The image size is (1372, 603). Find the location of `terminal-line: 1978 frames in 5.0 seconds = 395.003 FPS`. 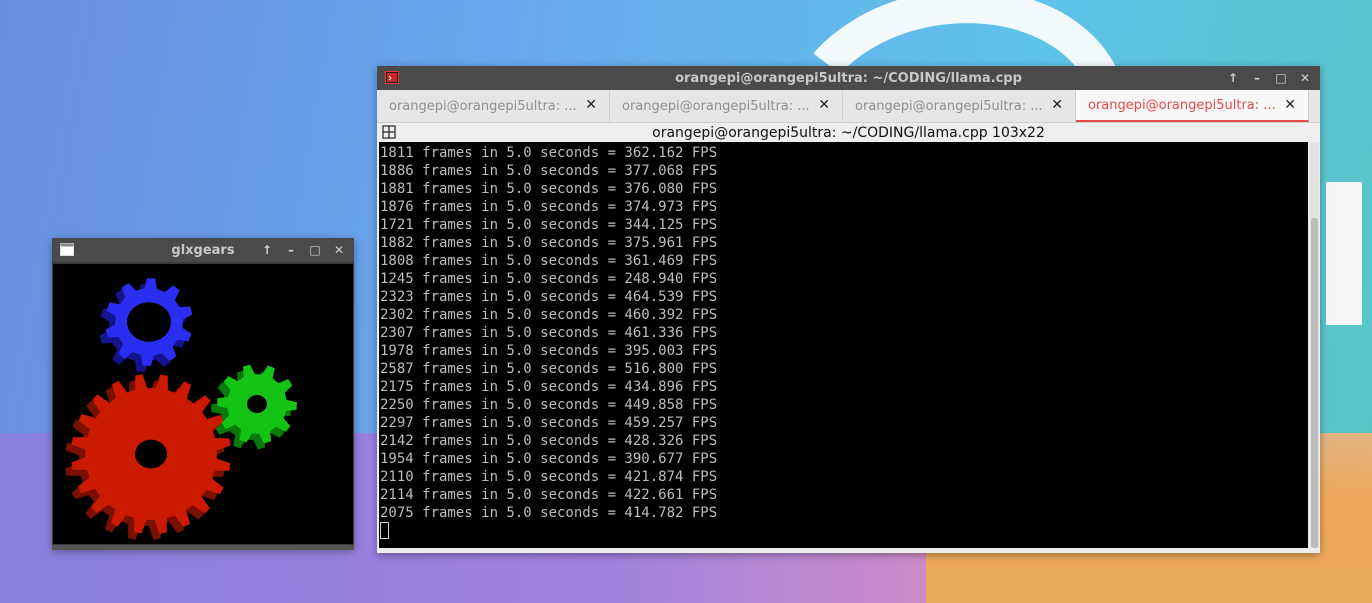

terminal-line: 1978 frames in 5.0 seconds = 395.003 FPS is located at coordinates (549, 351).